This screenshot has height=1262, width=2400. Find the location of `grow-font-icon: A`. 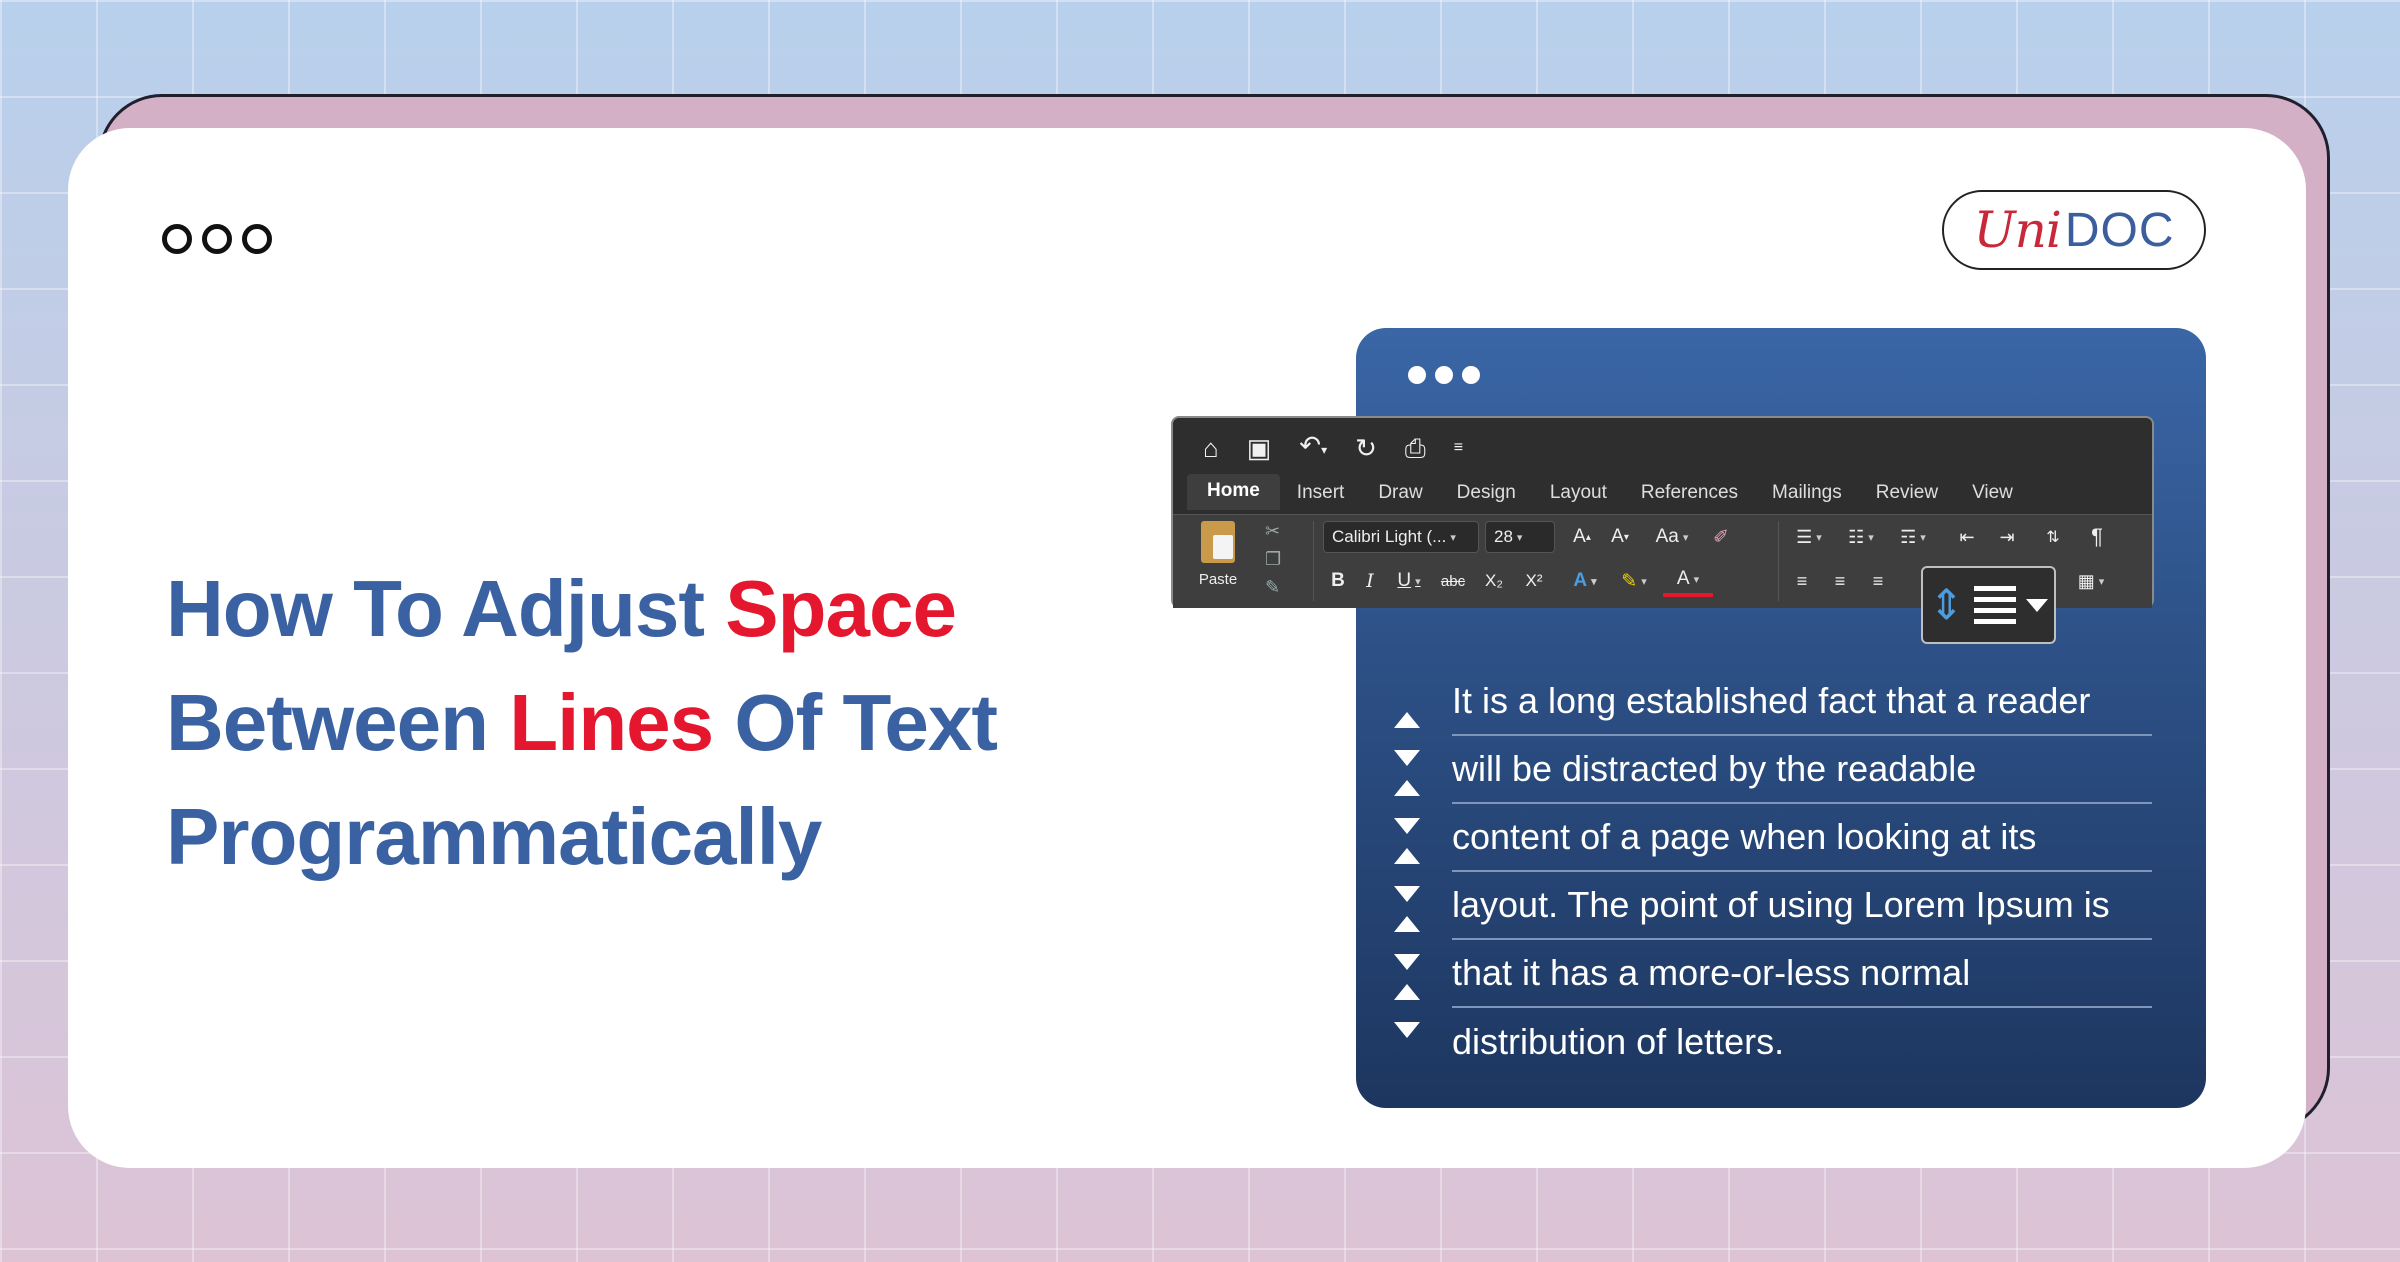

grow-font-icon: A is located at coordinates (1579, 536).